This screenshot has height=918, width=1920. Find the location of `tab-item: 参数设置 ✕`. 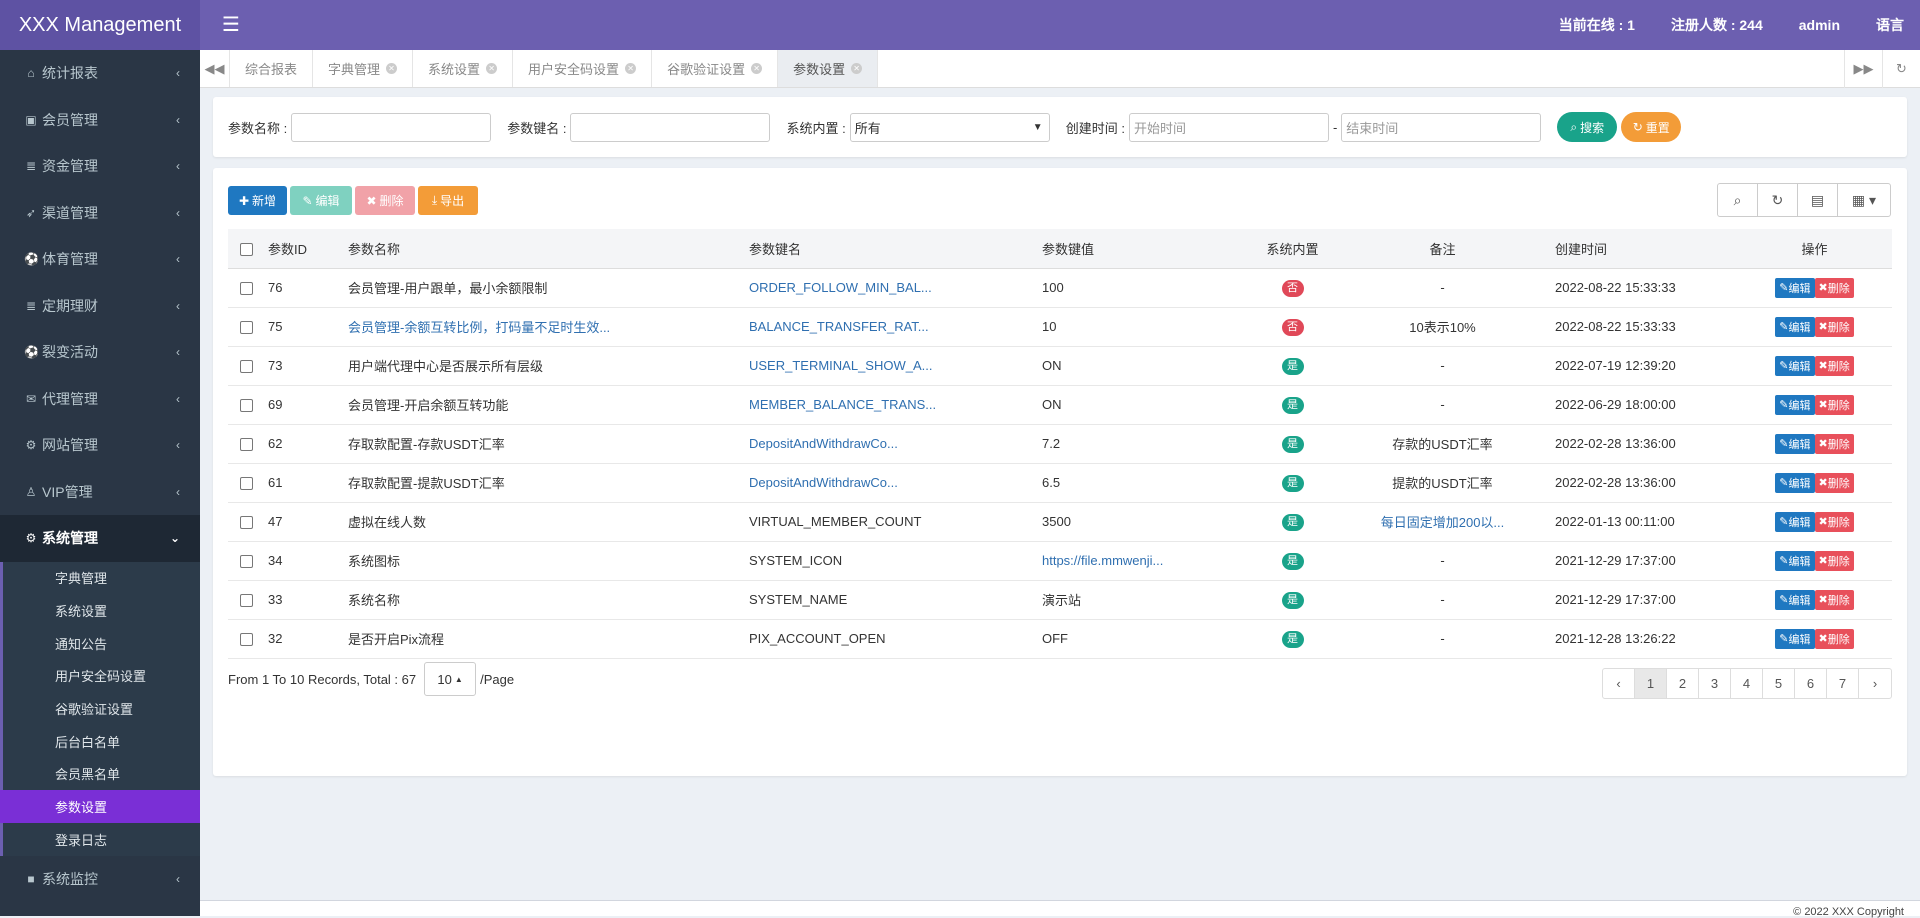

tab-item: 参数设置 ✕ is located at coordinates (828, 68).